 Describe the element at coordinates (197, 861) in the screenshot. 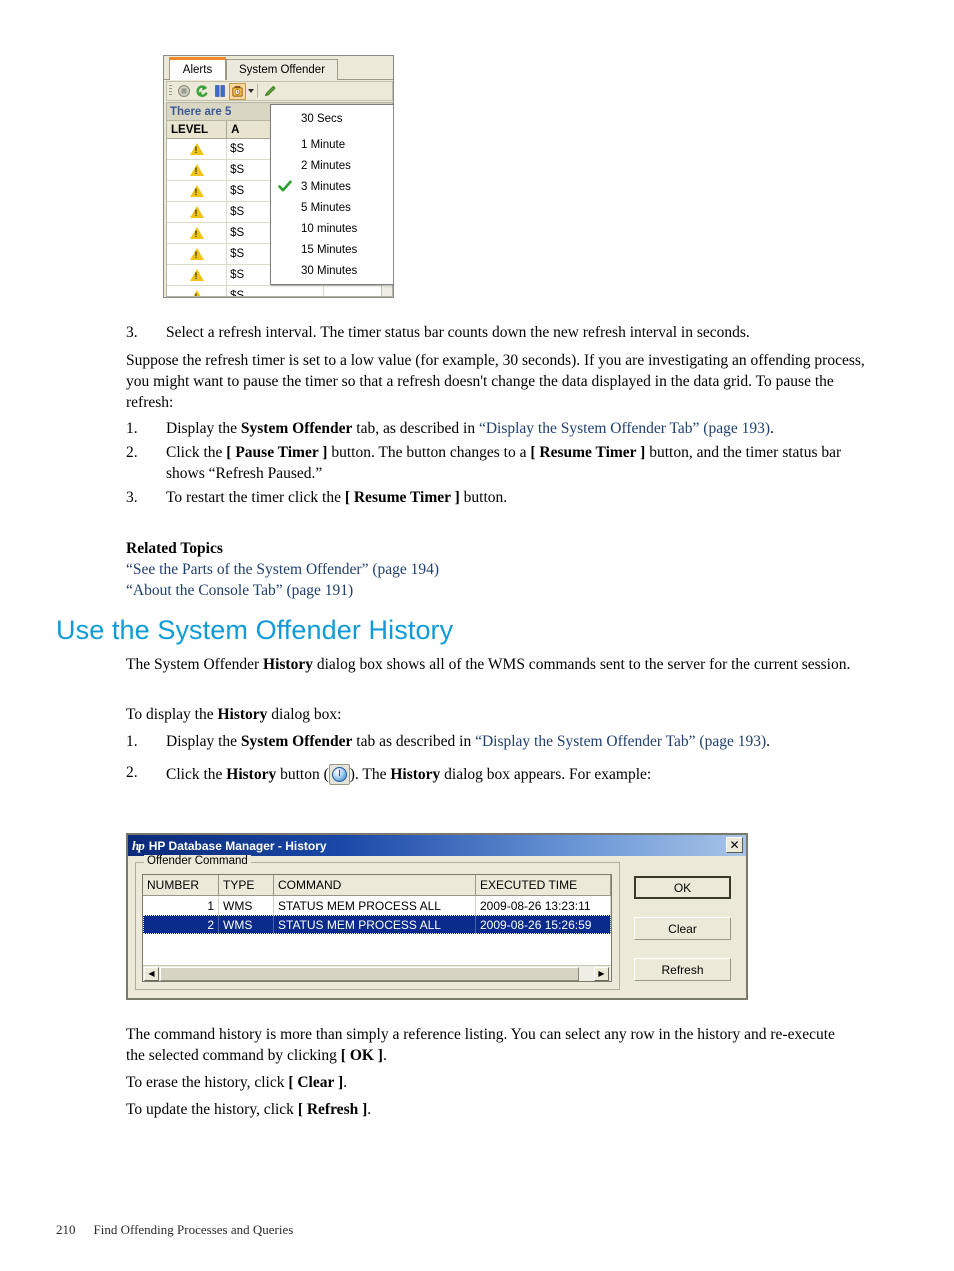

I see `groupbox-label: Offender Command` at that location.